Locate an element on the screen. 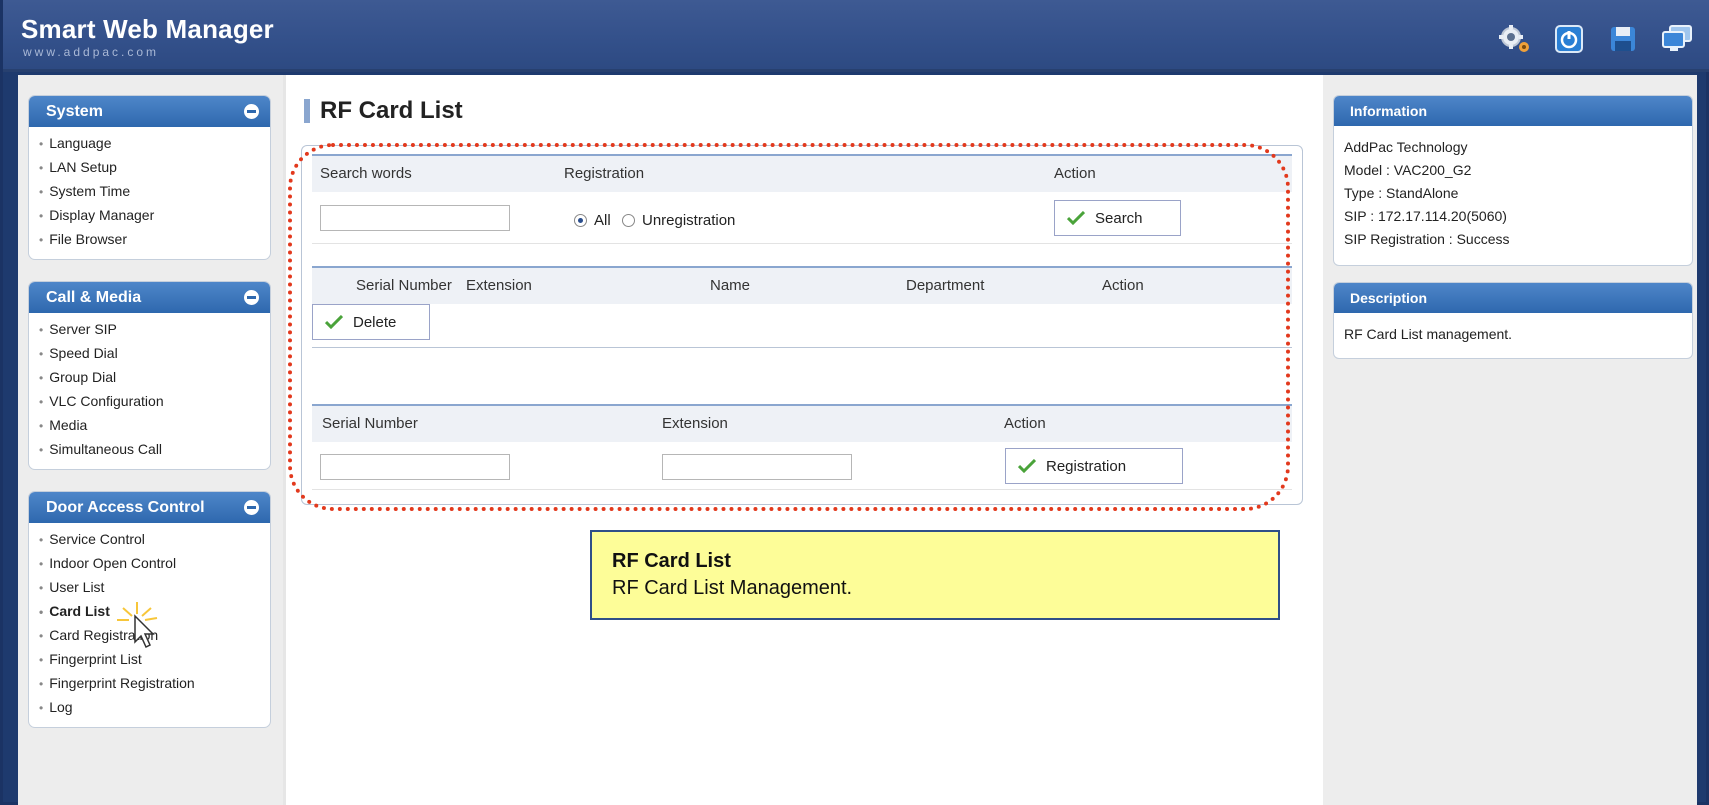 Image resolution: width=1709 pixels, height=805 pixels. sidebar-item-speed-dial: Speed Dial is located at coordinates (154, 353).